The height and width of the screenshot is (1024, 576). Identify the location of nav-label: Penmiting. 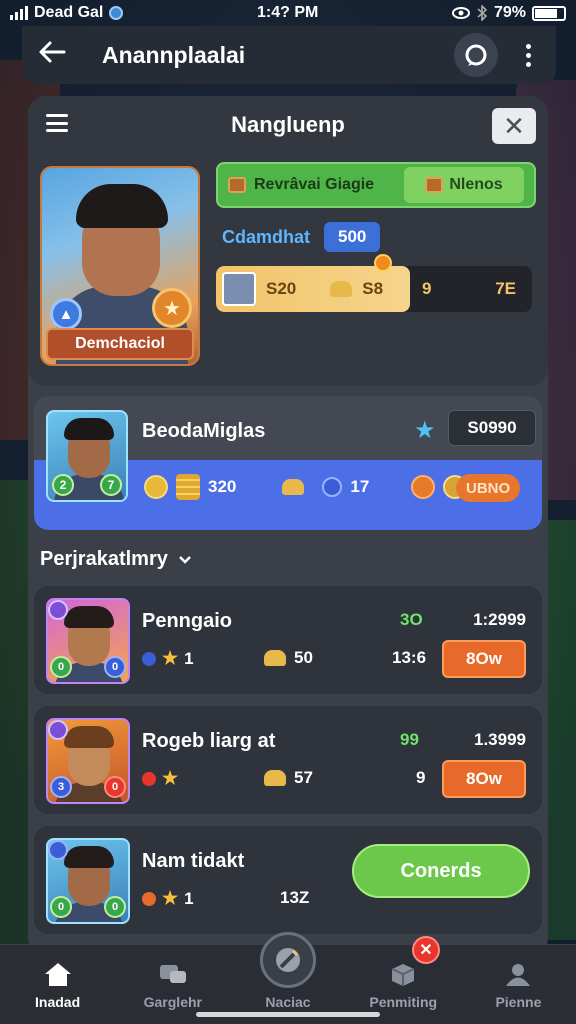
(403, 1001).